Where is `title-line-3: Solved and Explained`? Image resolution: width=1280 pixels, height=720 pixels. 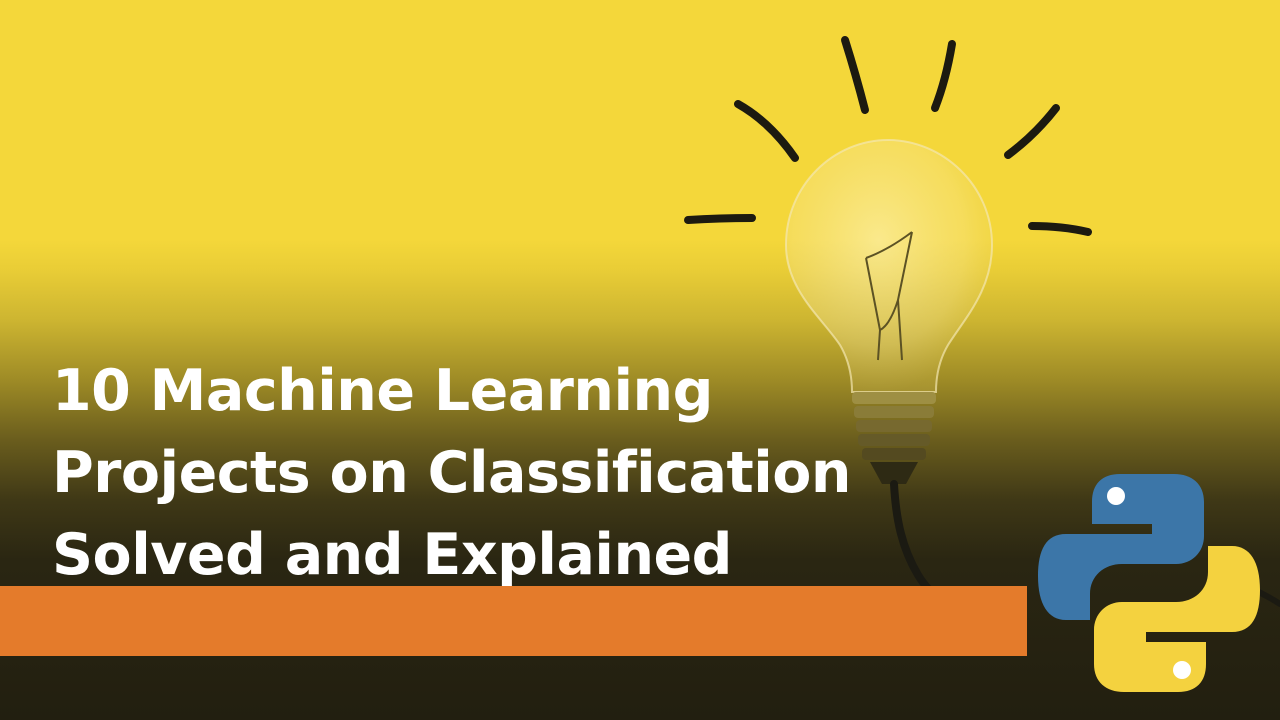
title-line-3: Solved and Explained is located at coordinates (392, 555).